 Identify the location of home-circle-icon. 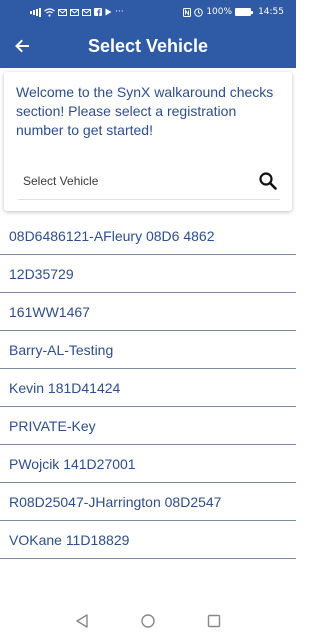
(148, 621).